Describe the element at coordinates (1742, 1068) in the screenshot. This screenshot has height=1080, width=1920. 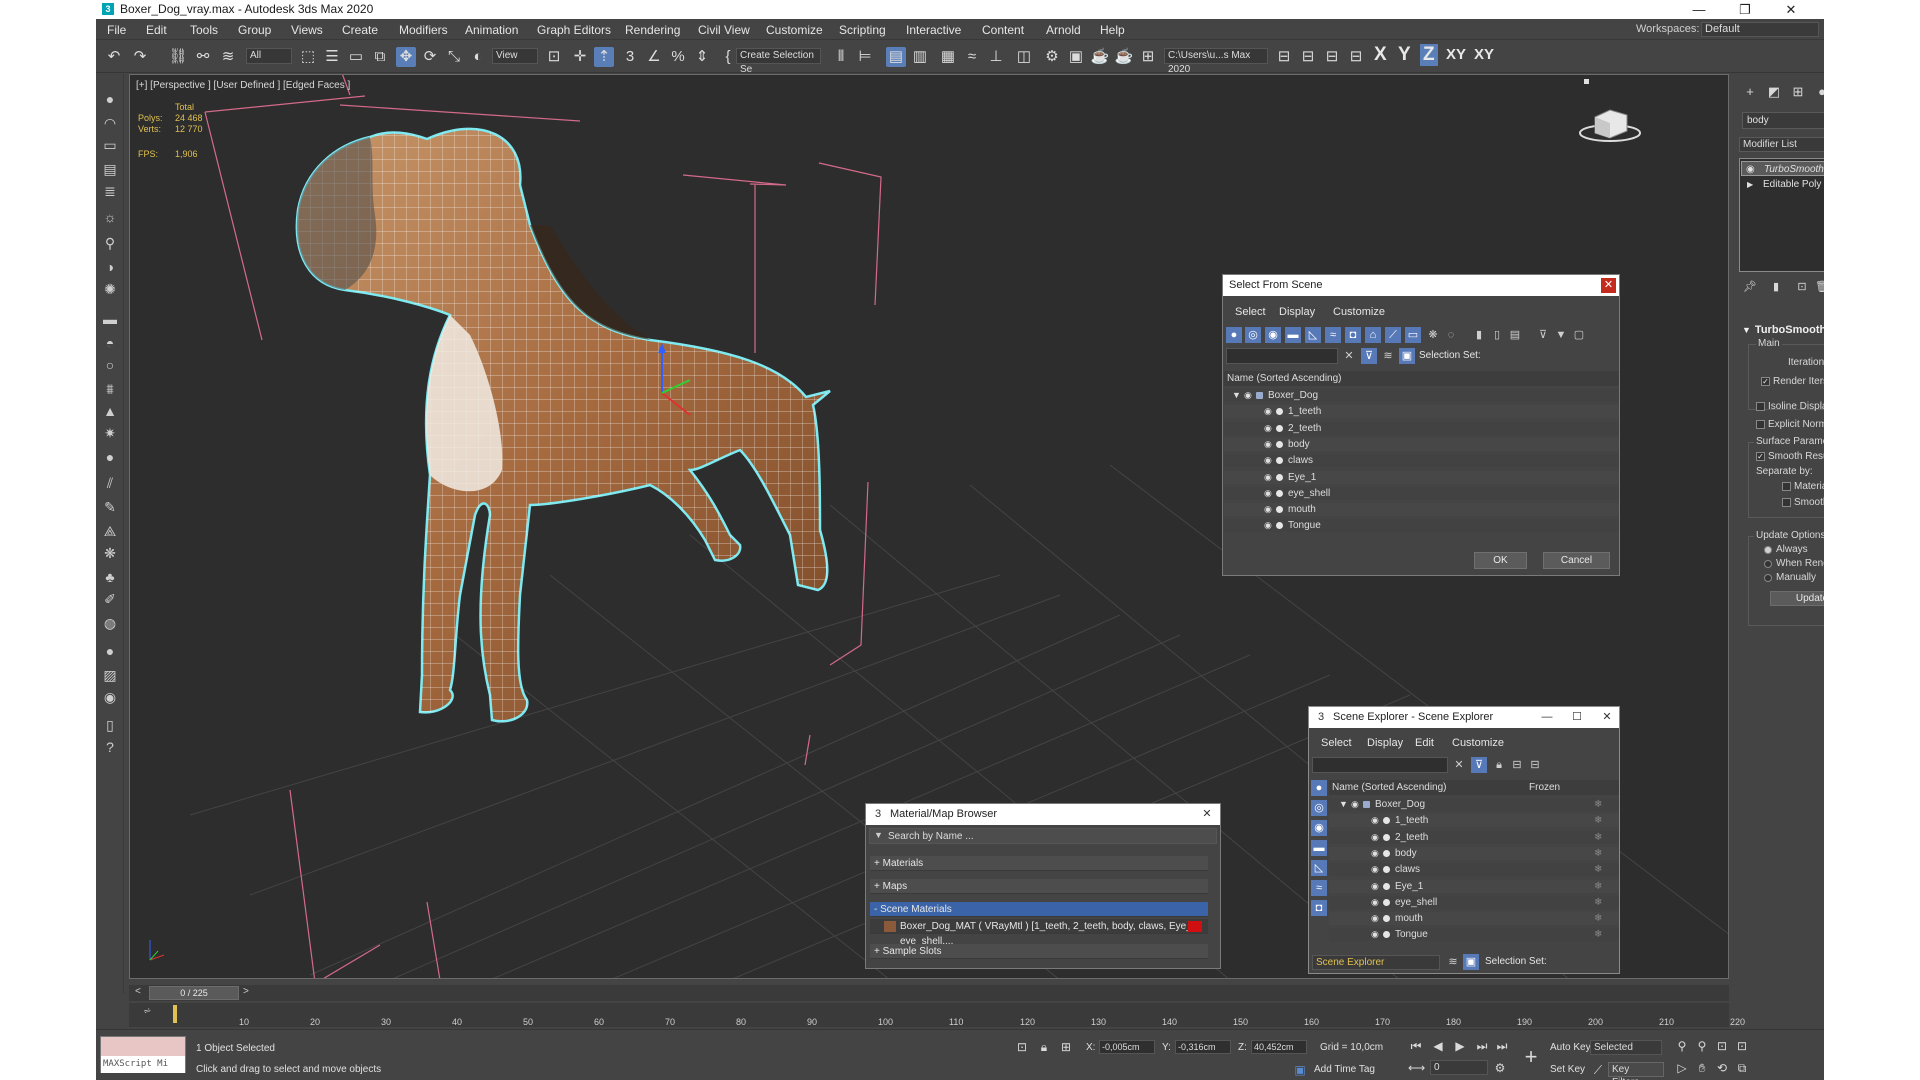
I see `maximize-viewport-icon: ⧉` at that location.